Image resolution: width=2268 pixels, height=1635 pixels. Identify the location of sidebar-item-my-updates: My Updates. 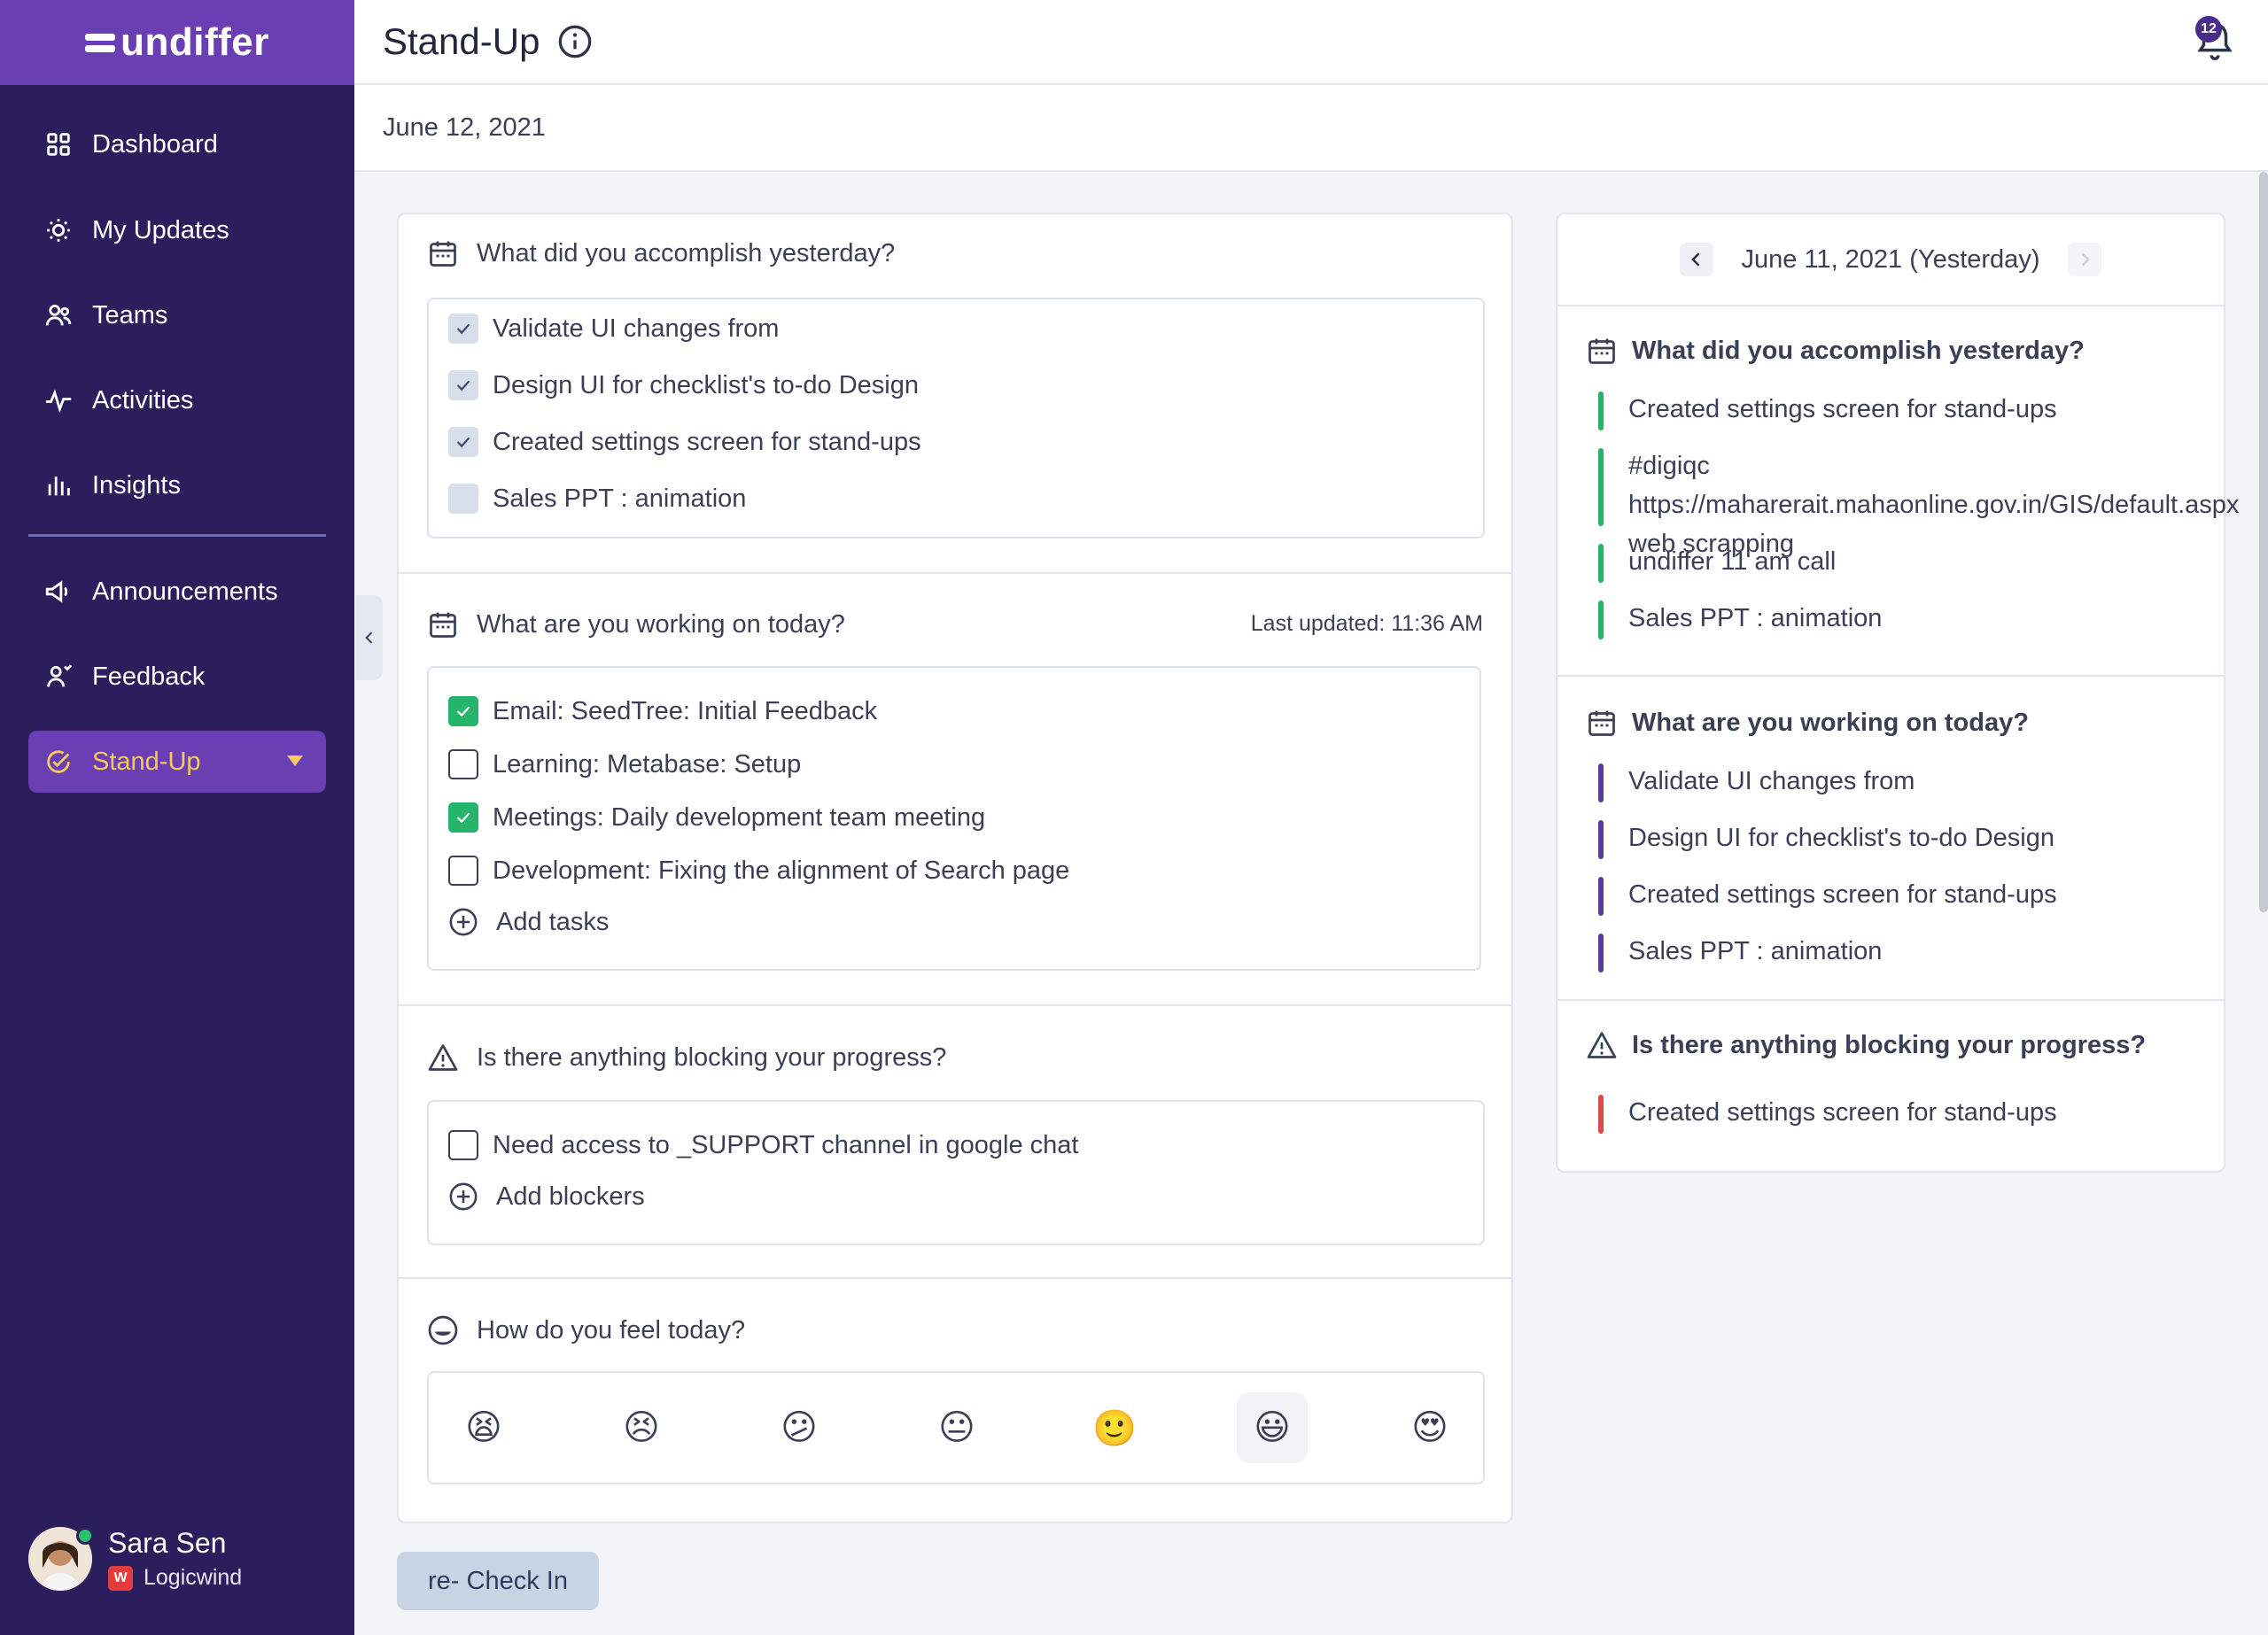
(177, 230).